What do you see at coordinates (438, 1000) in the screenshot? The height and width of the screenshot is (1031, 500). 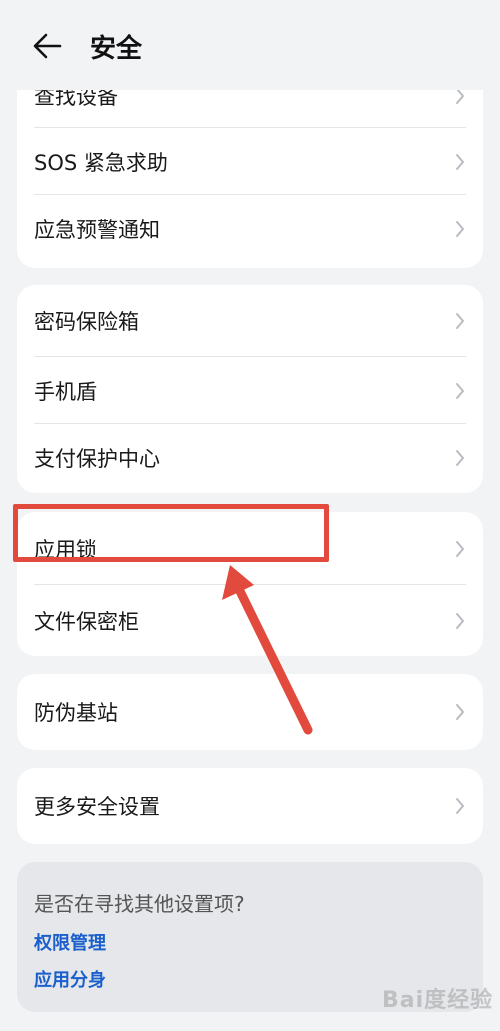 I see `watermark: Bai度经验` at bounding box center [438, 1000].